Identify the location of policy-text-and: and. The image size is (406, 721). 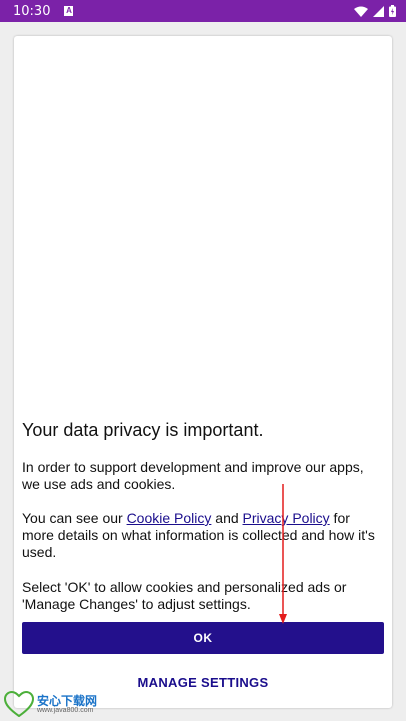
(227, 518).